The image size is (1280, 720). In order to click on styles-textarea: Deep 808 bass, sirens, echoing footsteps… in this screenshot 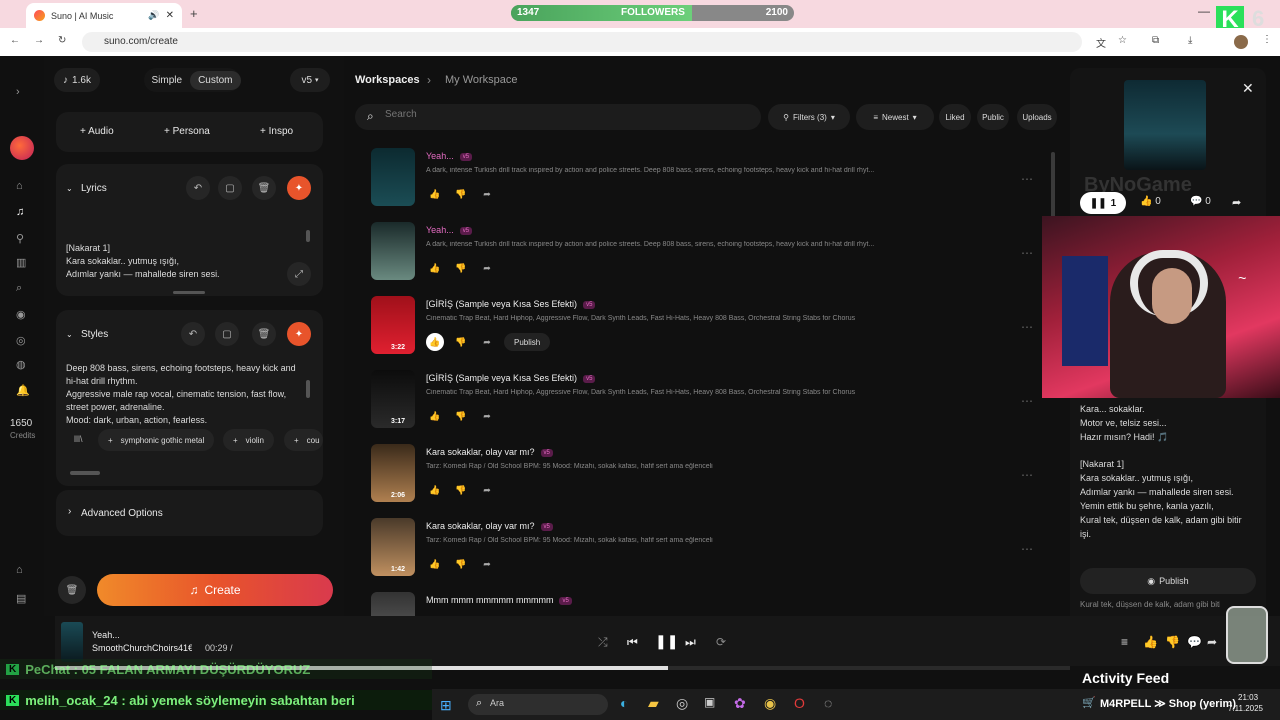, I will do `click(181, 394)`.